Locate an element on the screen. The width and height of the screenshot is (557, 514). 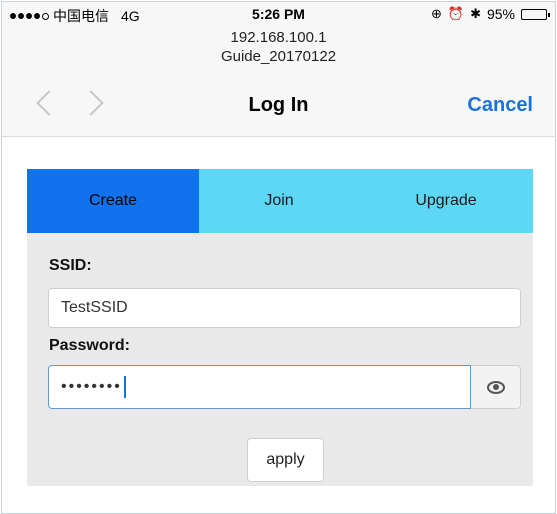
ssid-label: SSID: is located at coordinates (70, 265).